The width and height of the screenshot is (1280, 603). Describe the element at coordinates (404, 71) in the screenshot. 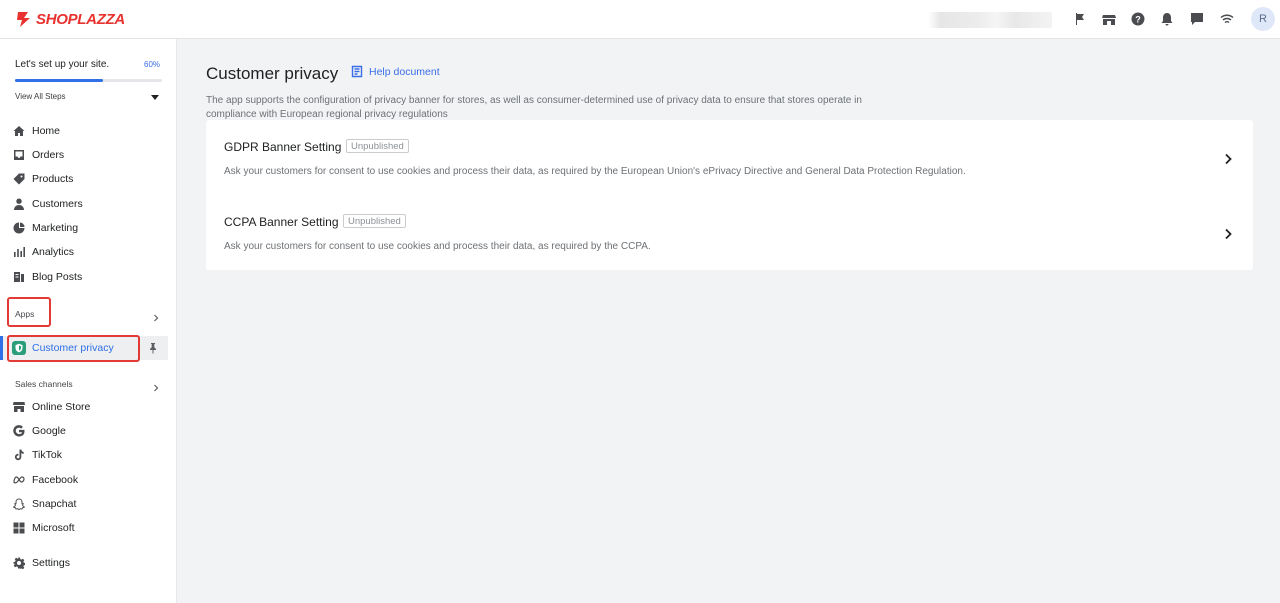

I see `help-link-label: Help document` at that location.